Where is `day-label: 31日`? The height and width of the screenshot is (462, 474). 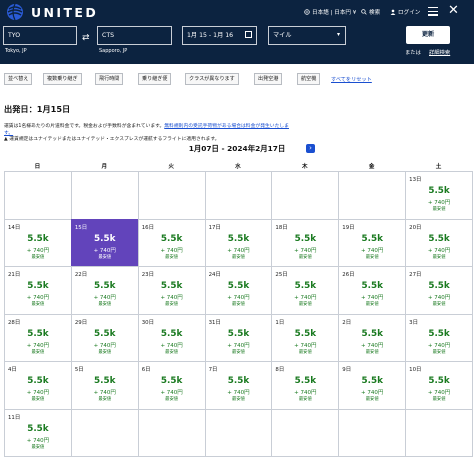 day-label: 31日 is located at coordinates (214, 322).